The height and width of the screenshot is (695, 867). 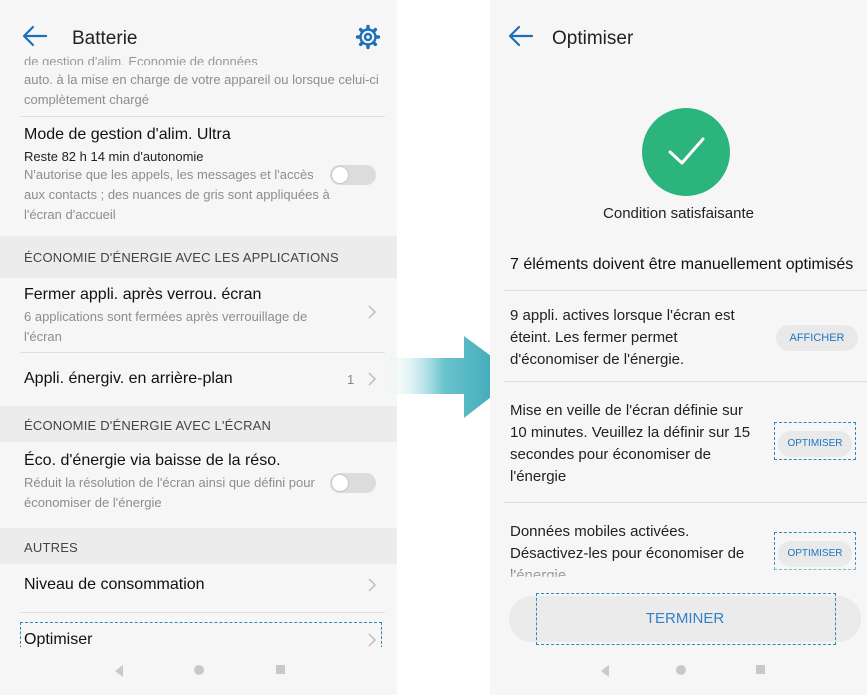 I want to click on background-apps-item: Appli. énergiv. en arrière-plan, so click(x=203, y=379).